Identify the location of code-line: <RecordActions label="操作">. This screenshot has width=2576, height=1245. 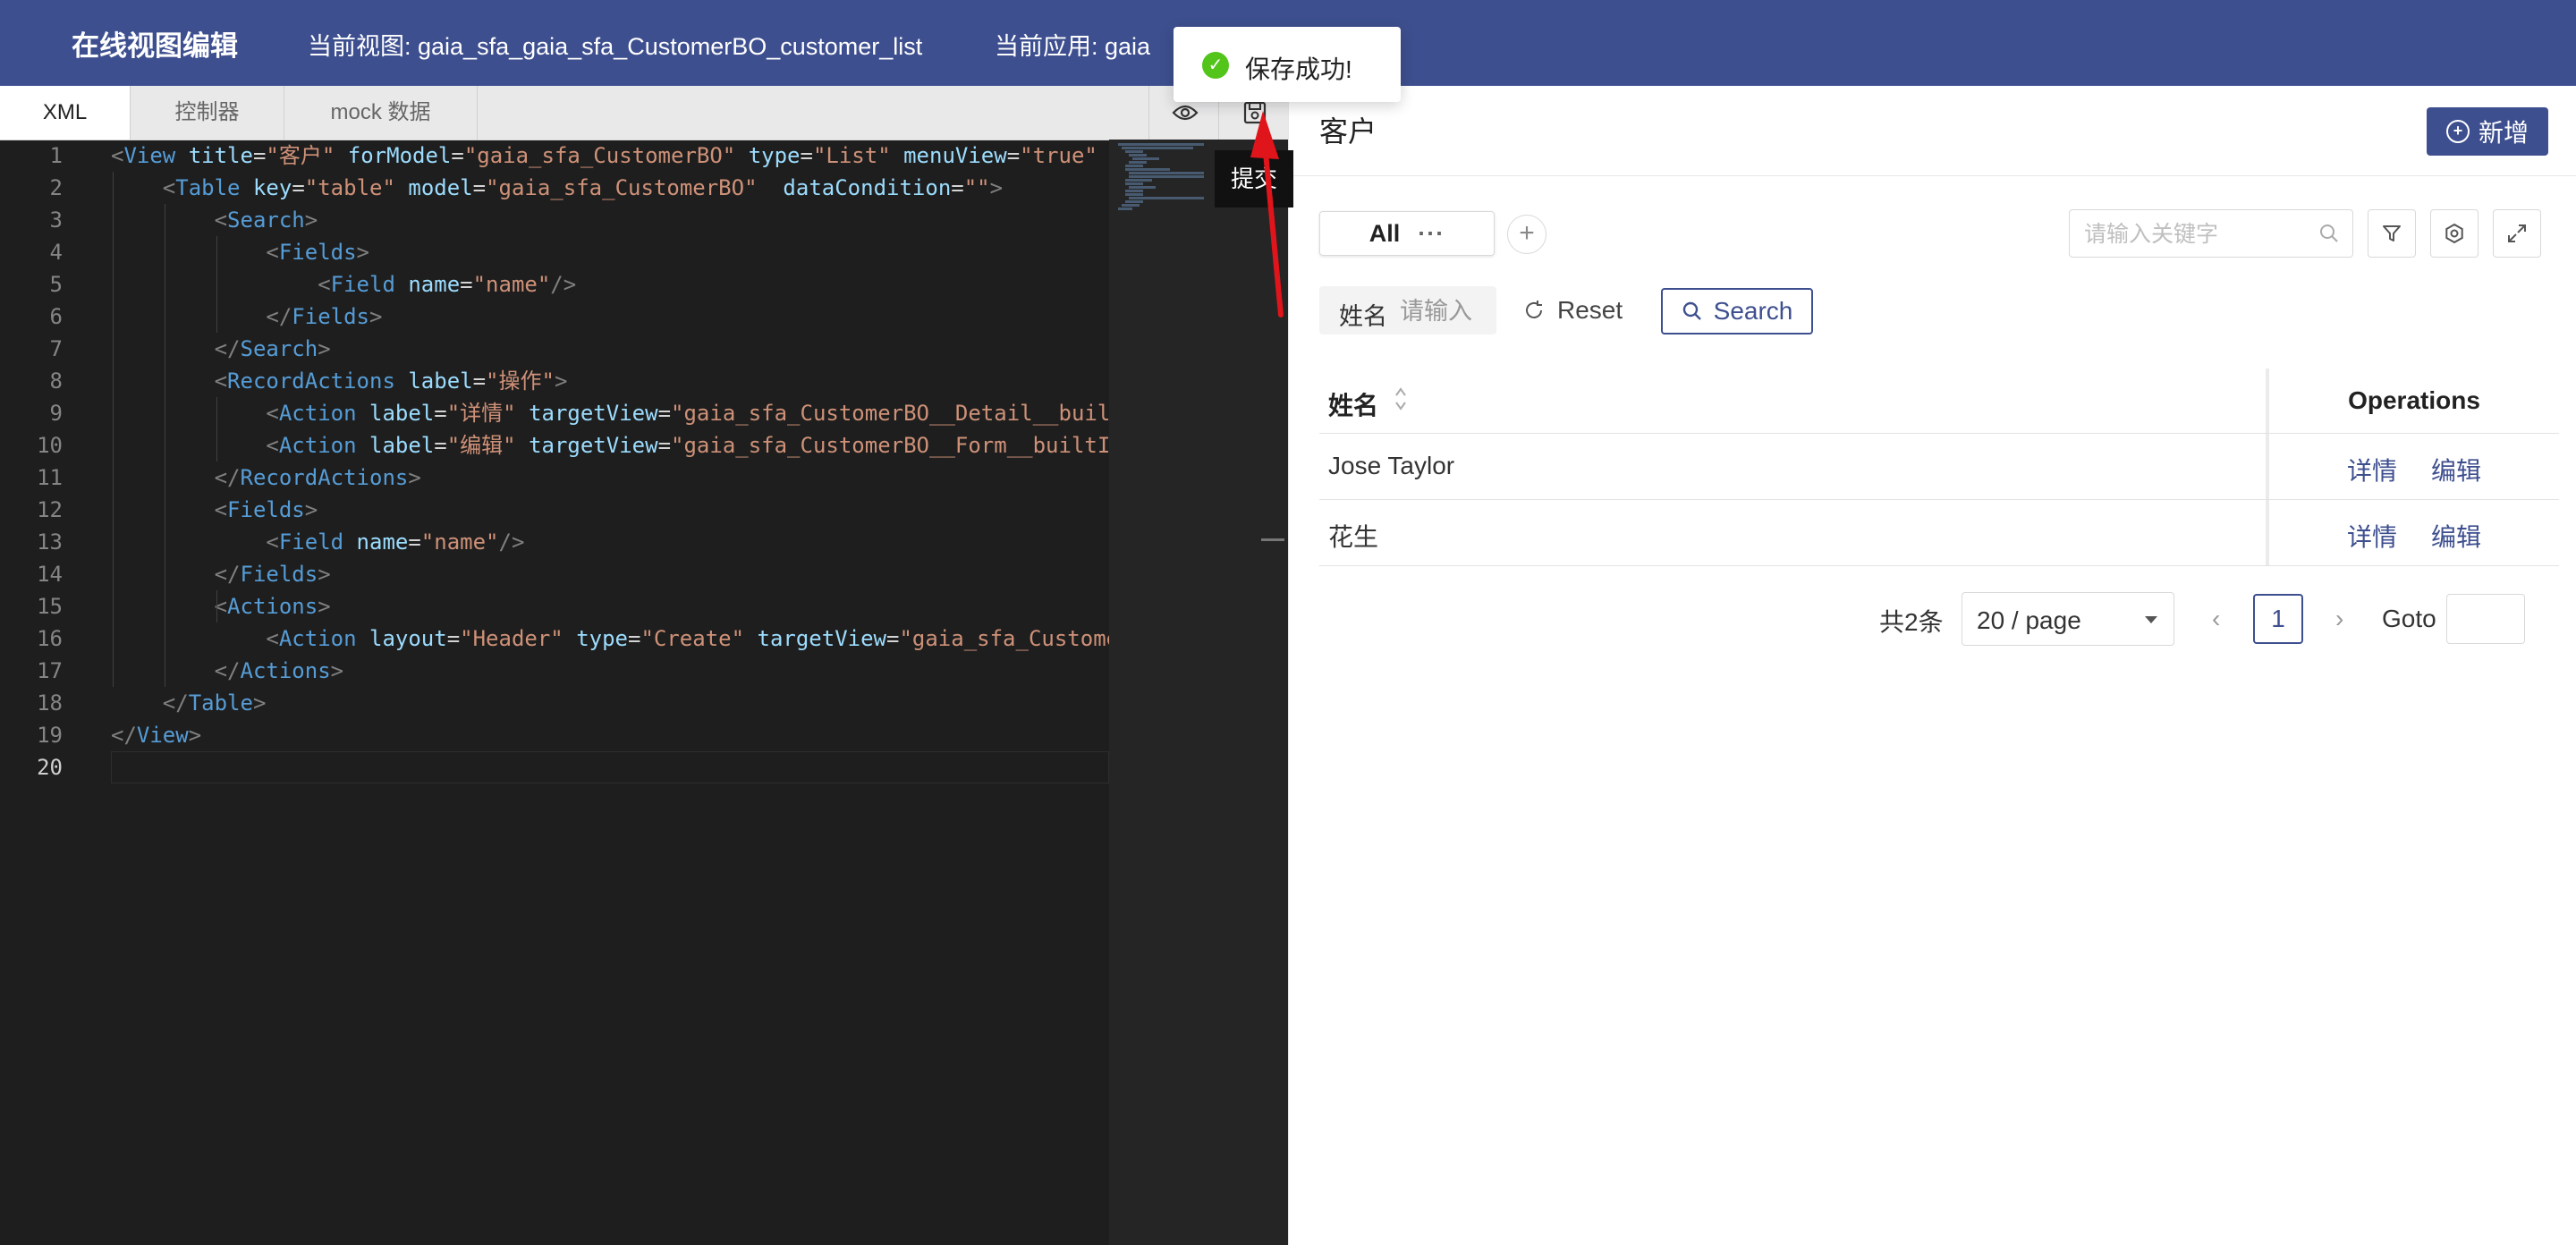
(610, 381).